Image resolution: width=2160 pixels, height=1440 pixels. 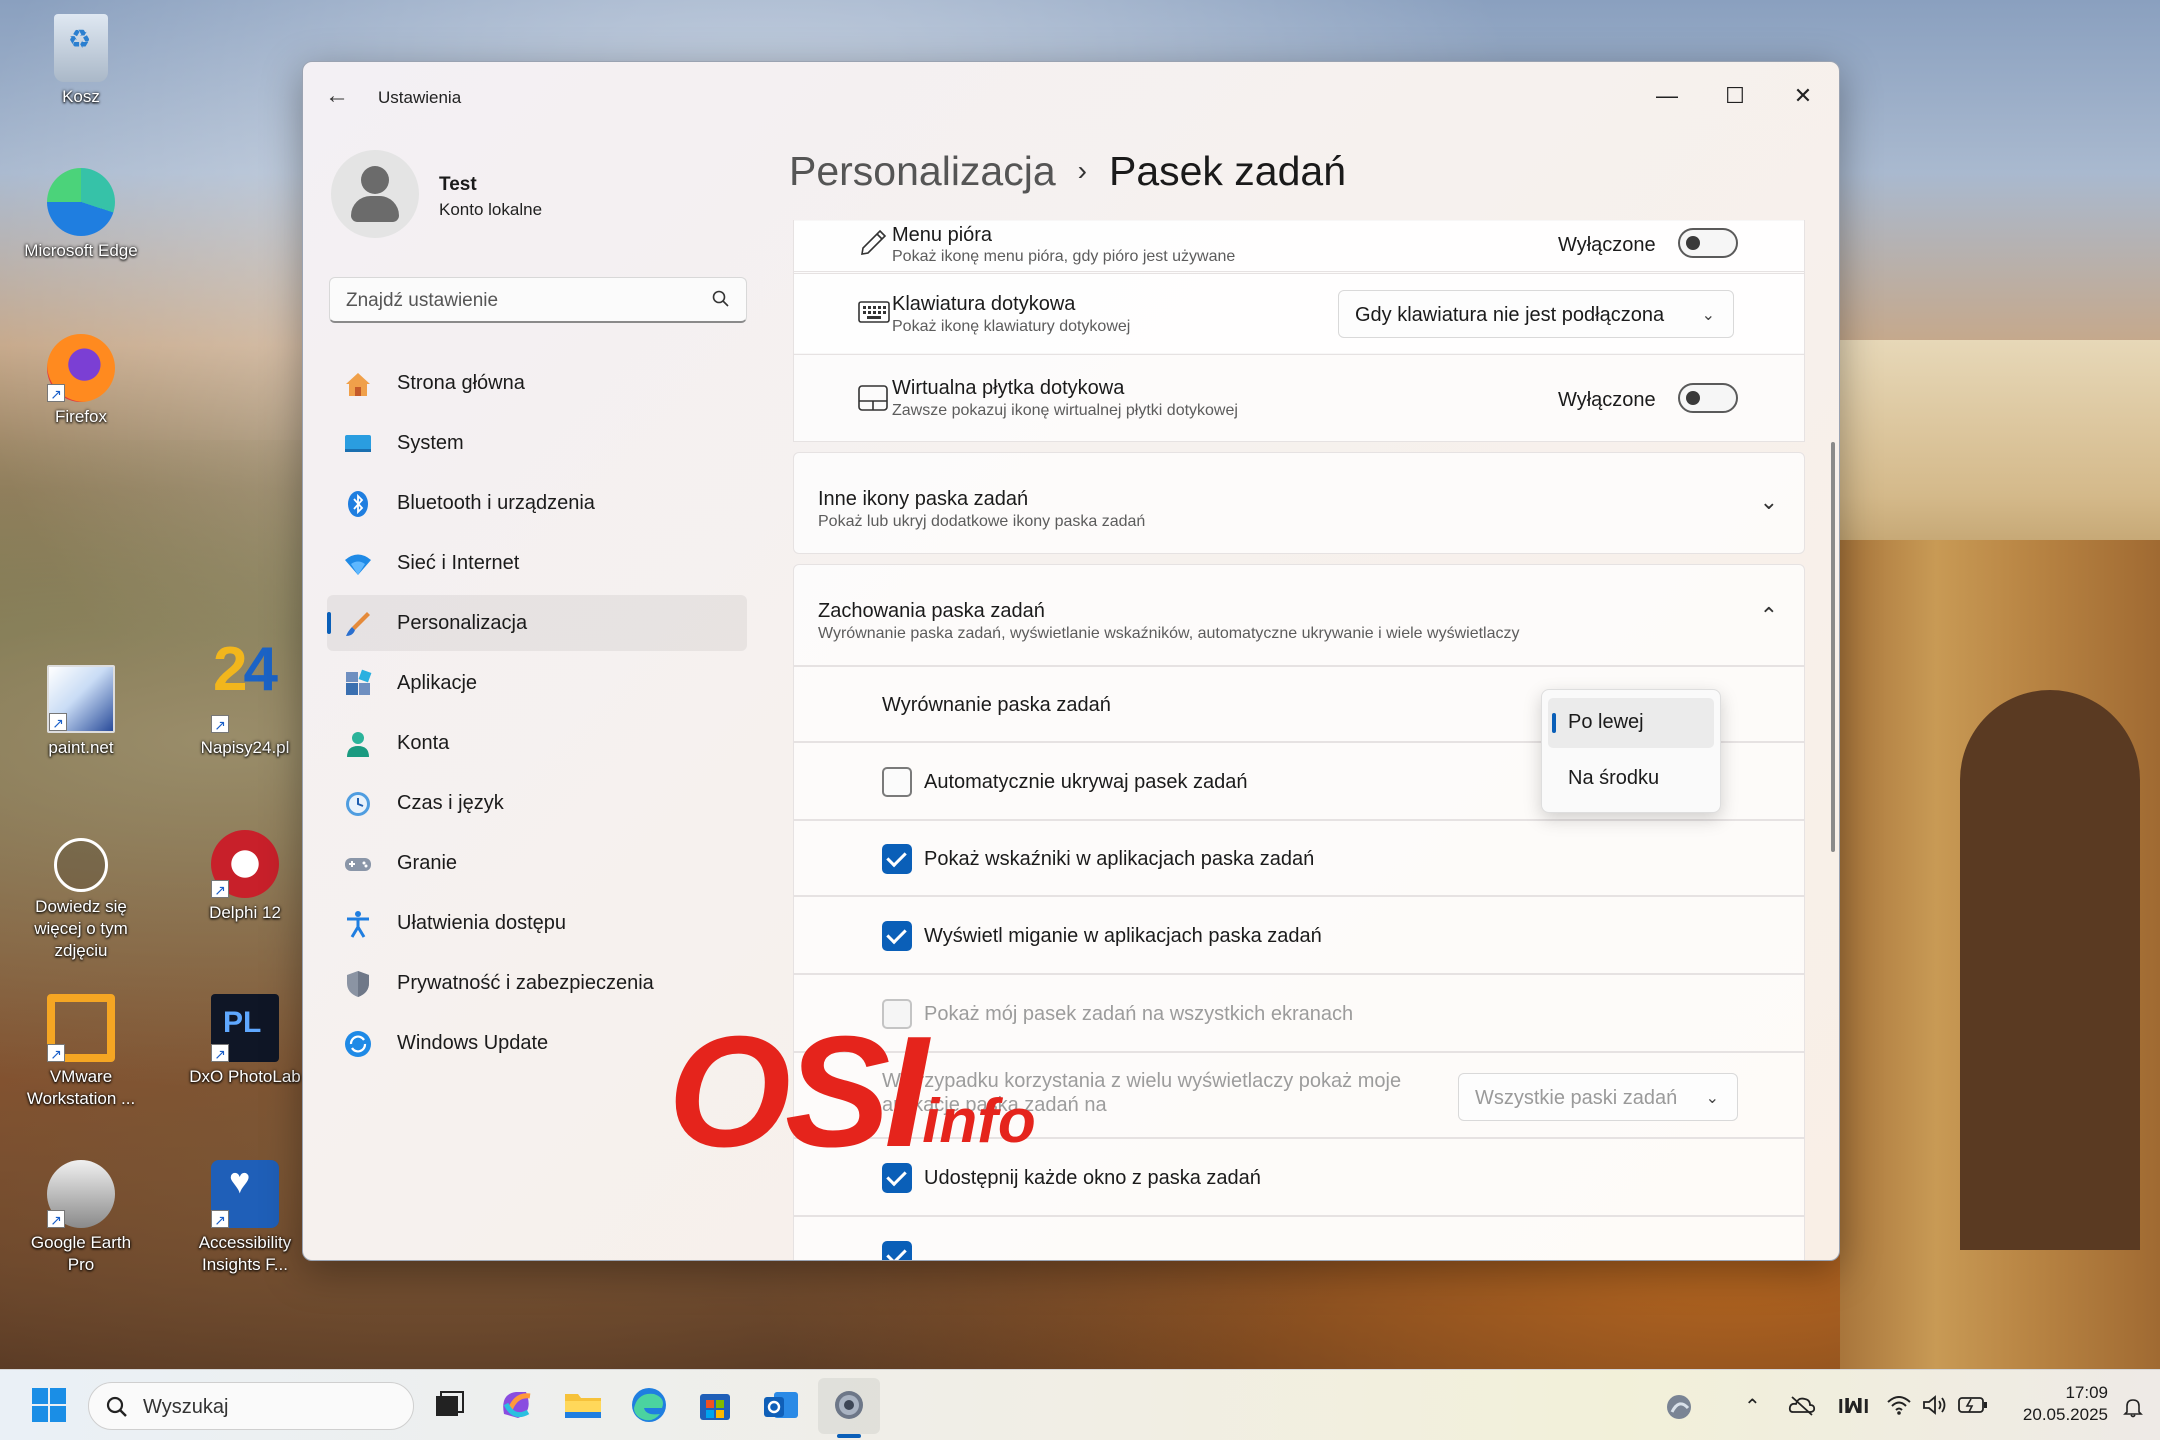 What do you see at coordinates (2086, 1392) in the screenshot?
I see `clock-time: 17:09` at bounding box center [2086, 1392].